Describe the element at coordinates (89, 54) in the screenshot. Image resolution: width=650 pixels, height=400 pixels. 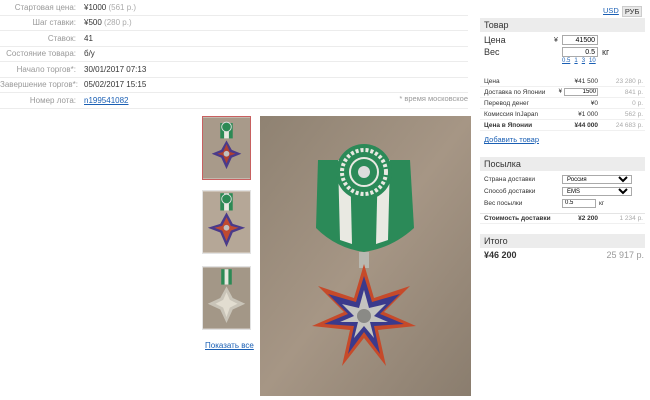
I see `condition-value: б/у` at that location.